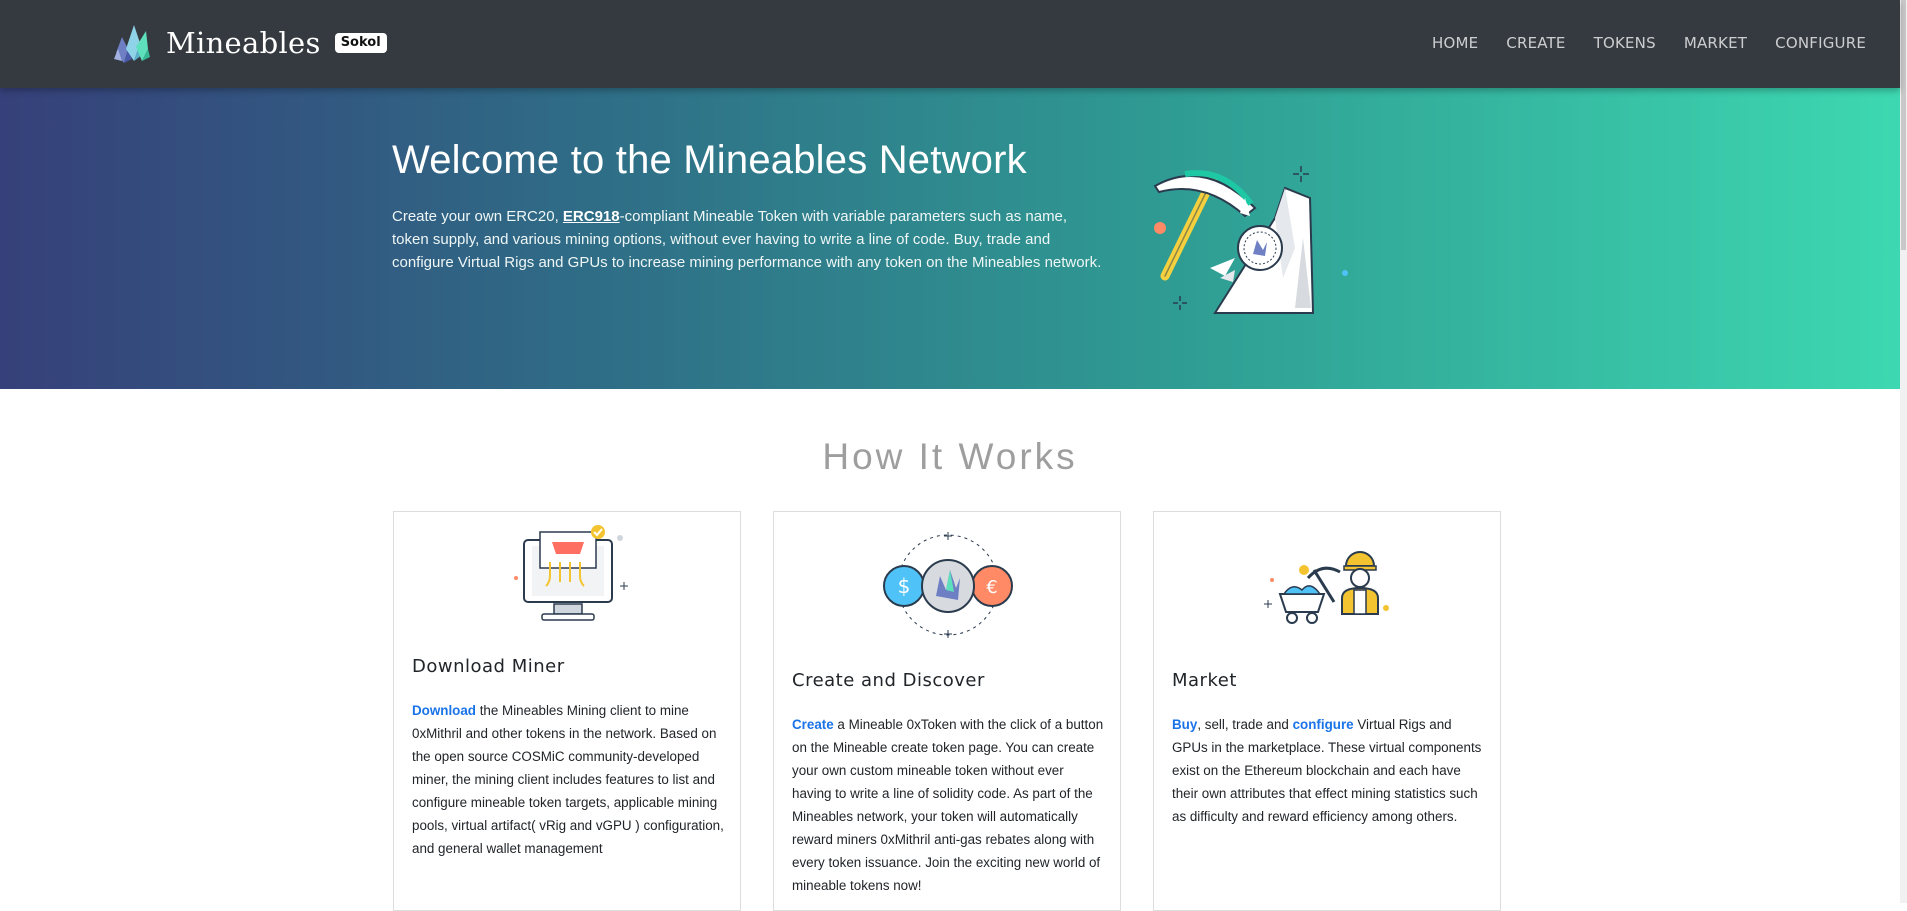  What do you see at coordinates (1903, 125) in the screenshot?
I see `scrollbar-thumb` at bounding box center [1903, 125].